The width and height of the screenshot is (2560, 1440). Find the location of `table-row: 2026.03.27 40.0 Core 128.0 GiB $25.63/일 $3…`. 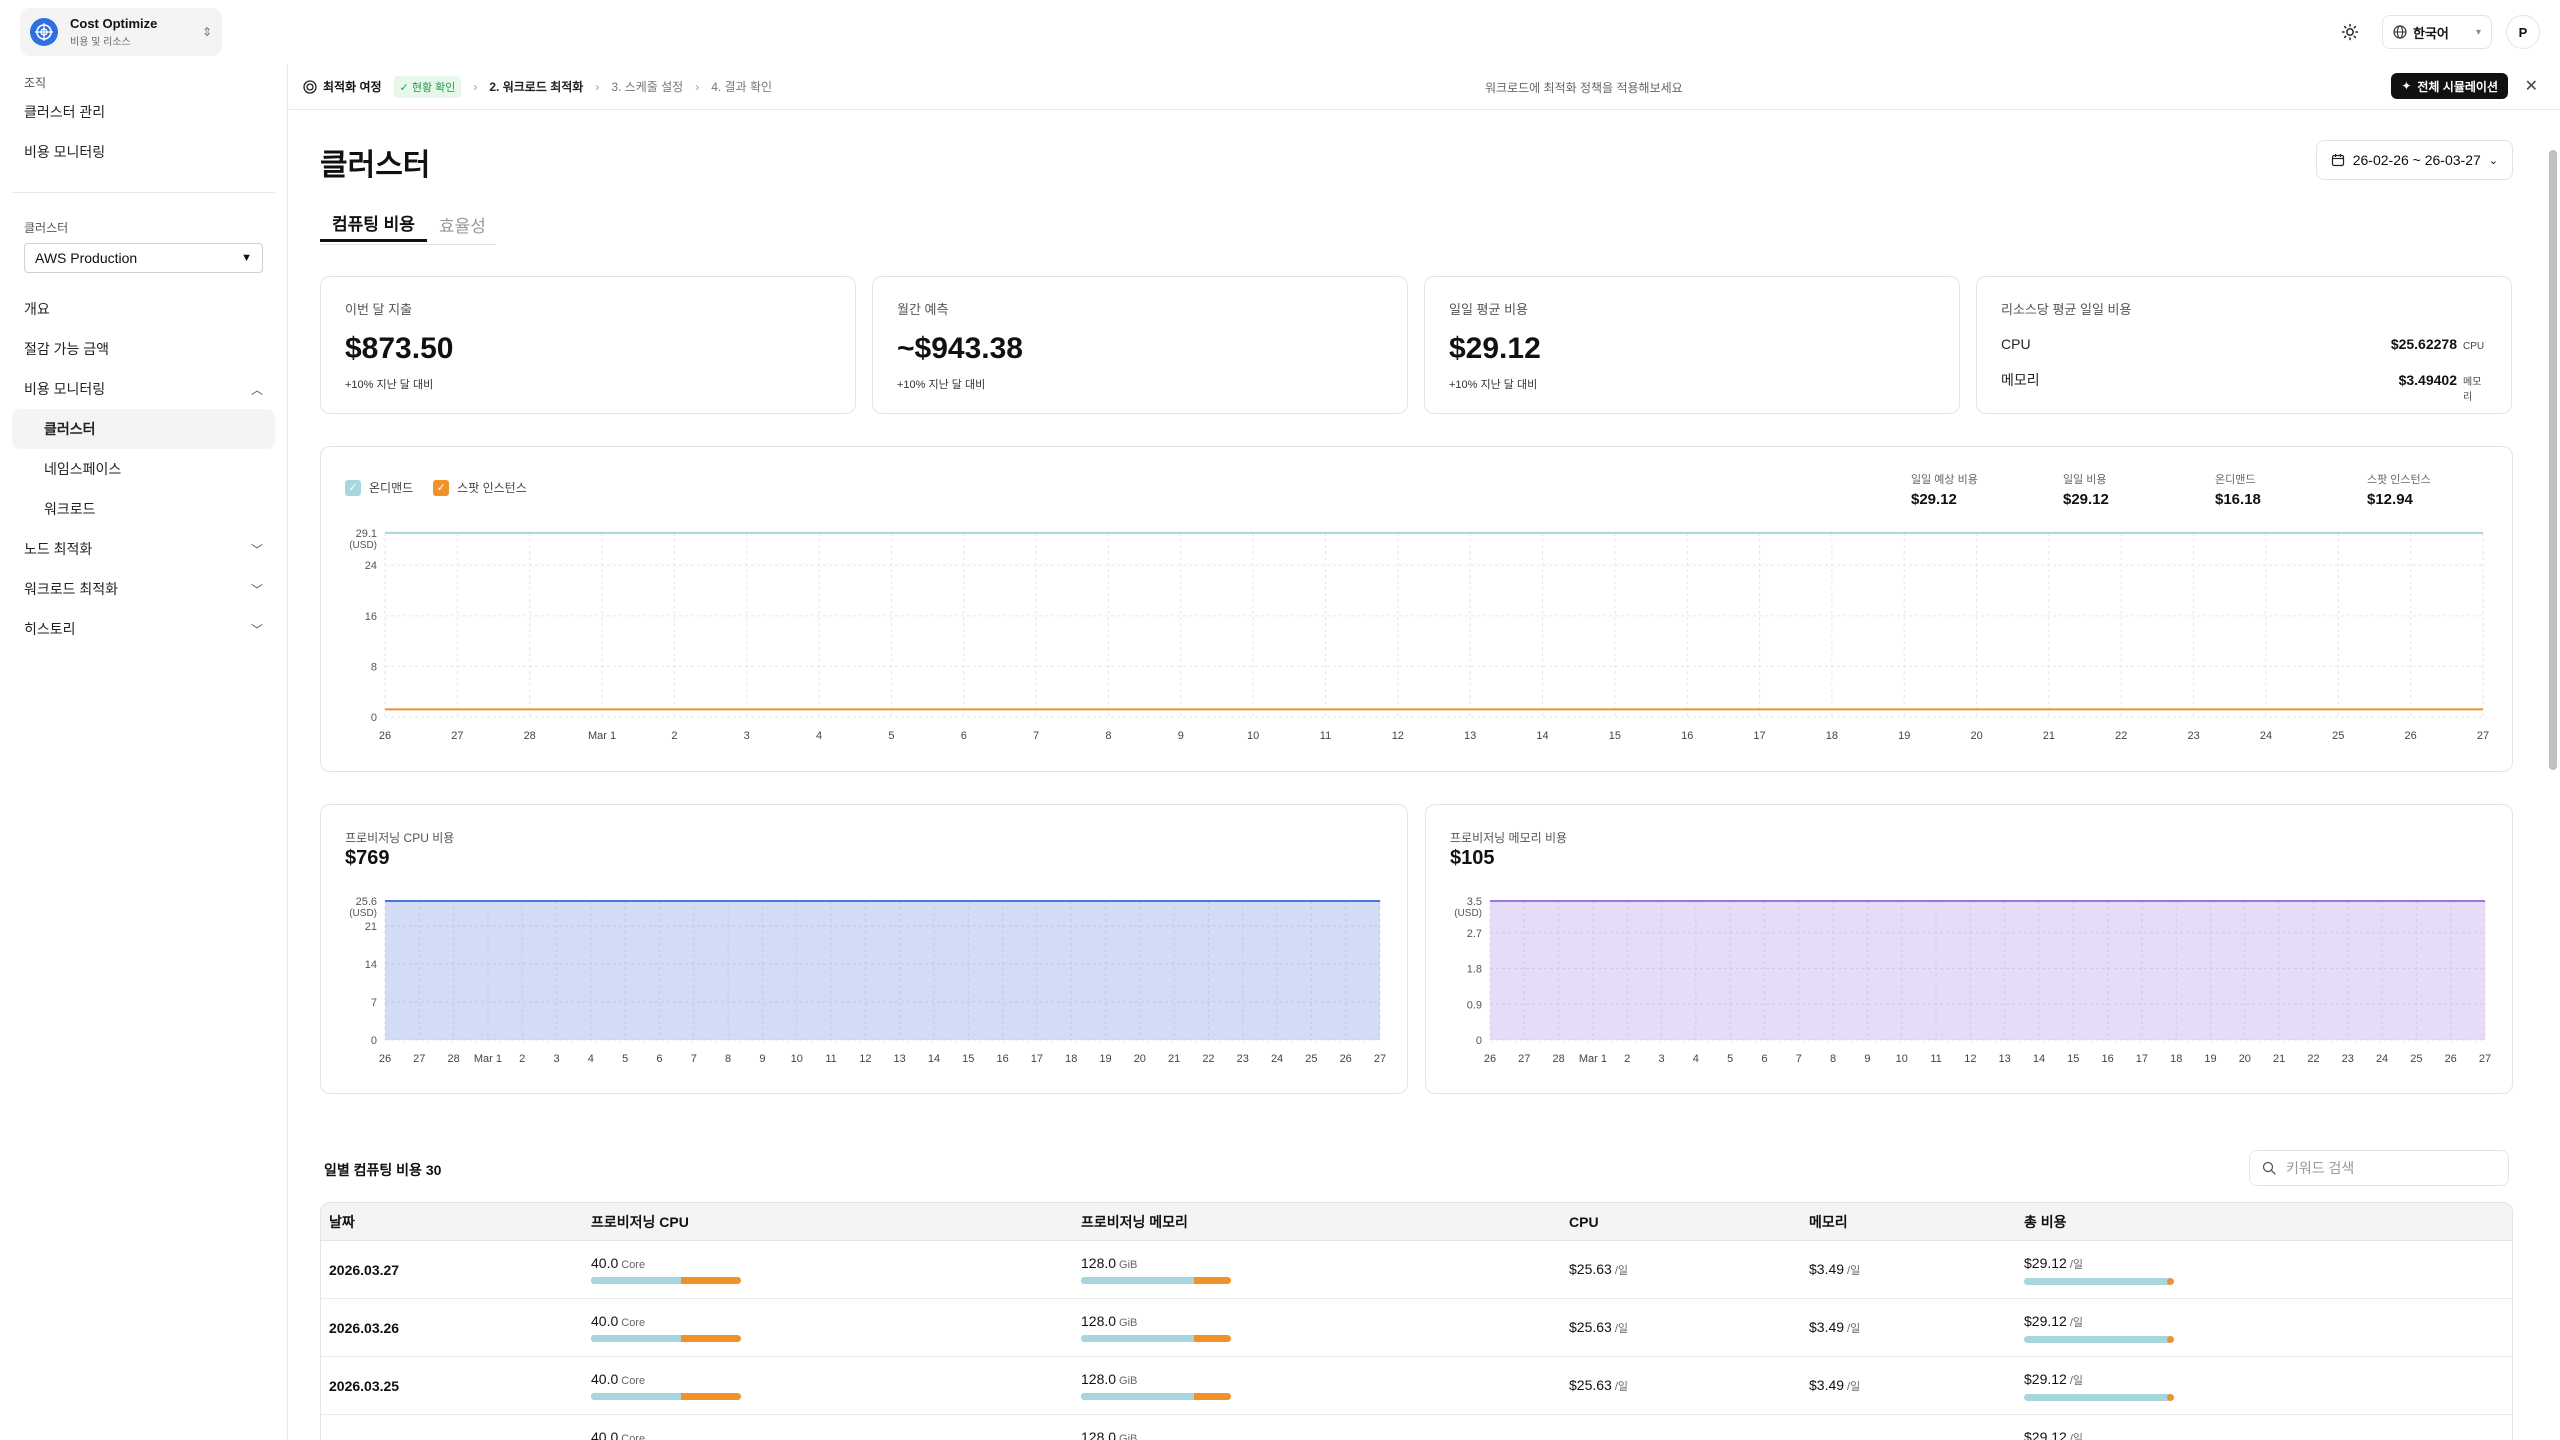

table-row: 2026.03.27 40.0 Core 128.0 GiB $25.63/일 $3… is located at coordinates (1416, 1270).